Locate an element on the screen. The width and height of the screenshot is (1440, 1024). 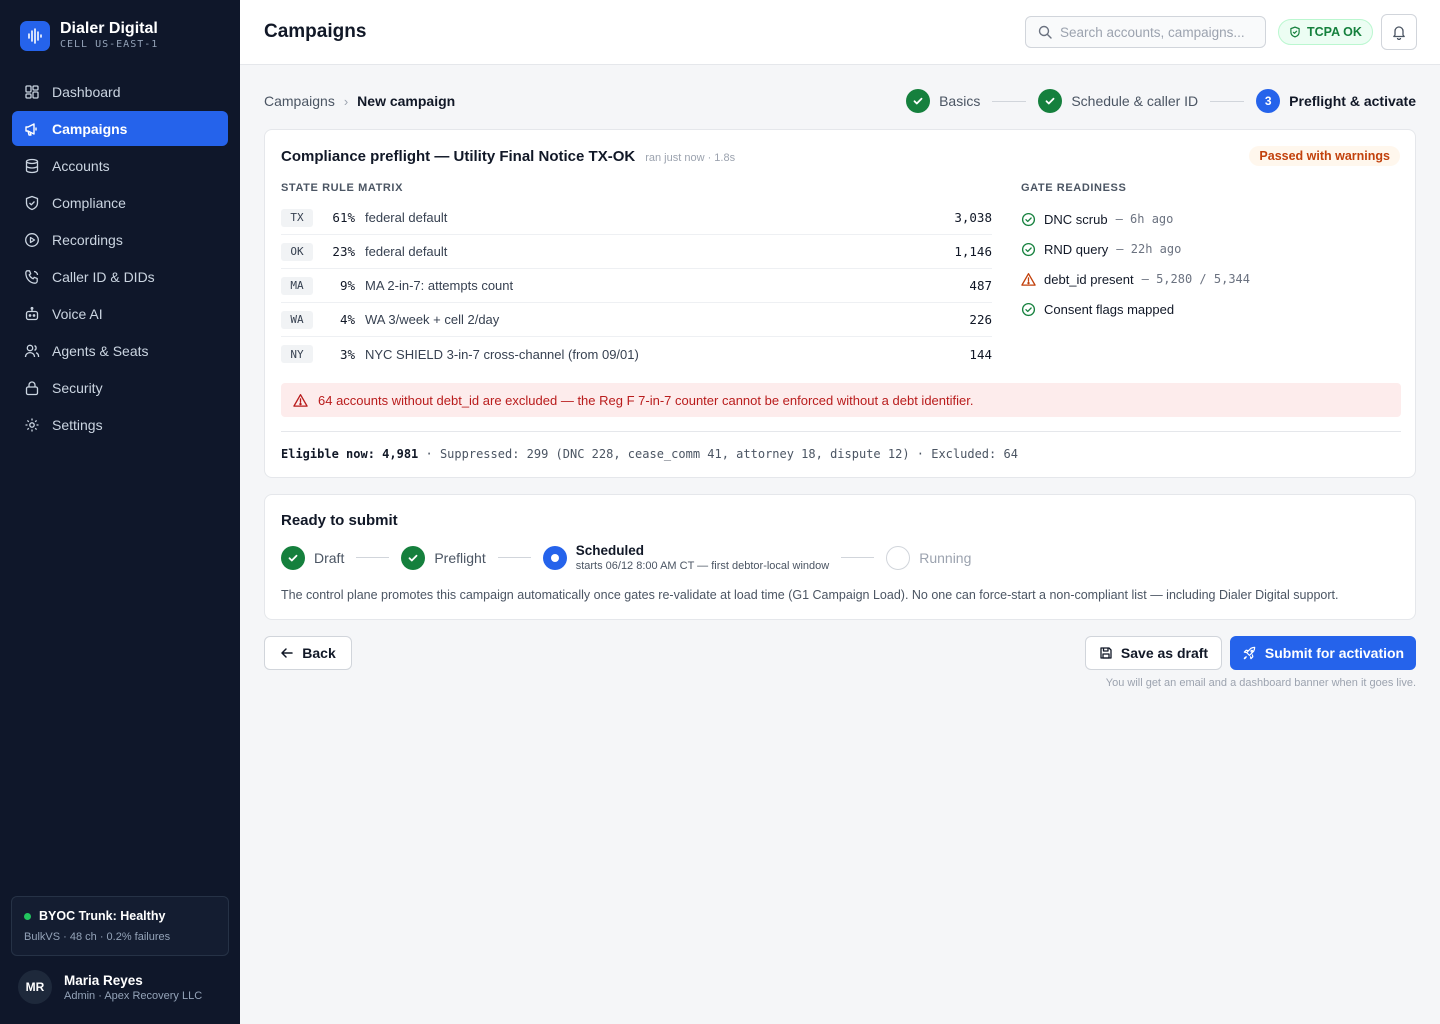
sidebar-item-caller-id: Caller ID & DIDs is located at coordinates (120, 276).